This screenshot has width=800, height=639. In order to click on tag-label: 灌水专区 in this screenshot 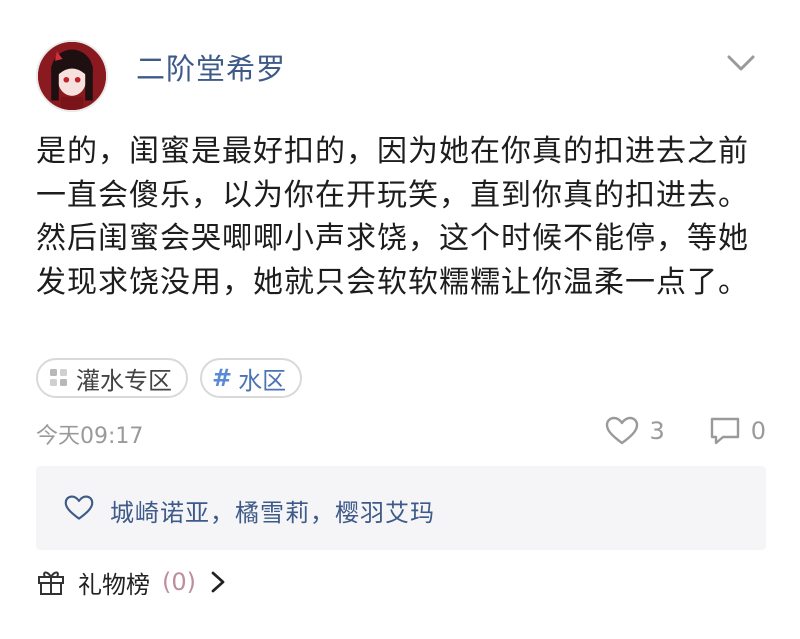, I will do `click(124, 380)`.